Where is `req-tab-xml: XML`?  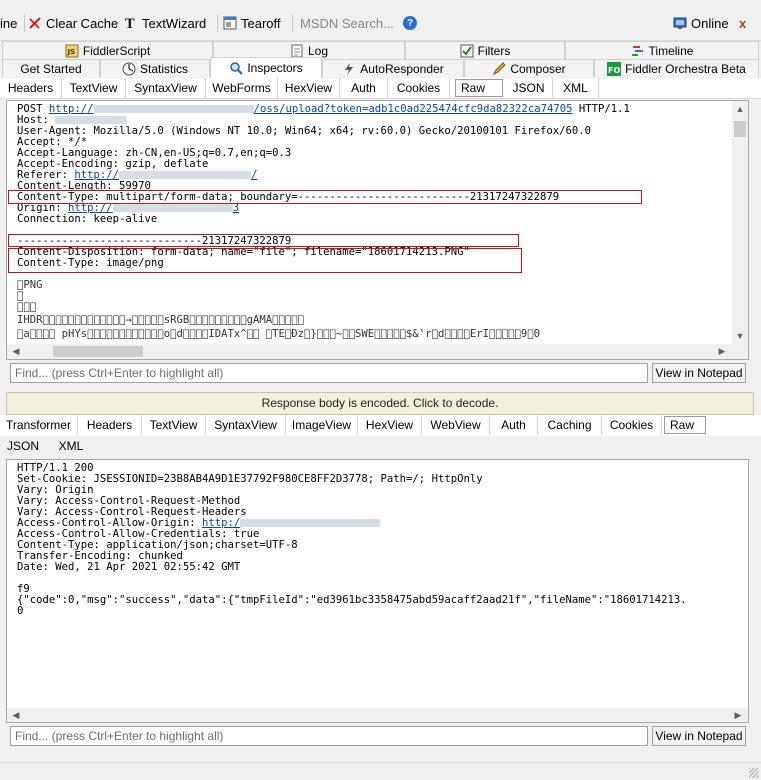 req-tab-xml: XML is located at coordinates (576, 88).